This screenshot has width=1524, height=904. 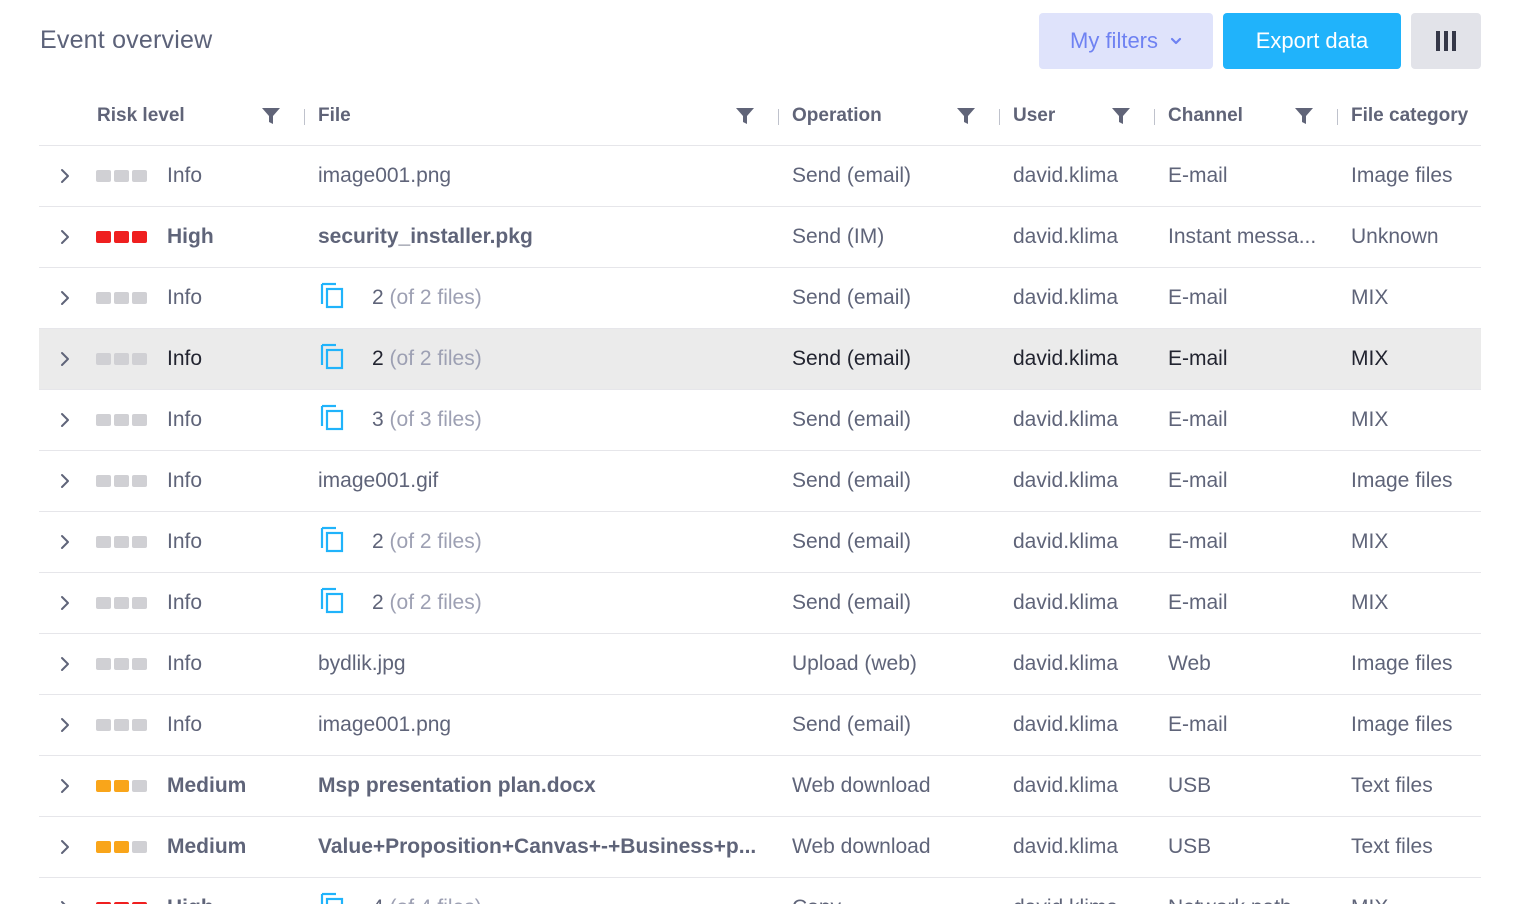 What do you see at coordinates (861, 846) in the screenshot?
I see `operation: Web download` at bounding box center [861, 846].